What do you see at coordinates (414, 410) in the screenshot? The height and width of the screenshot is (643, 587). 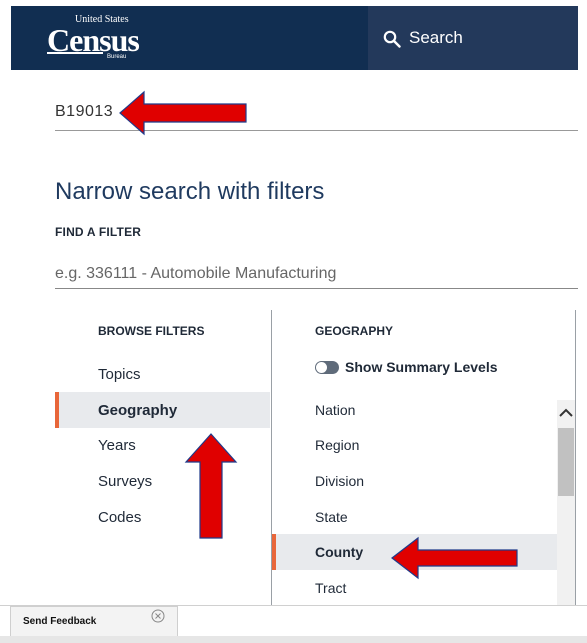 I see `geo-item-nation: Nation` at bounding box center [414, 410].